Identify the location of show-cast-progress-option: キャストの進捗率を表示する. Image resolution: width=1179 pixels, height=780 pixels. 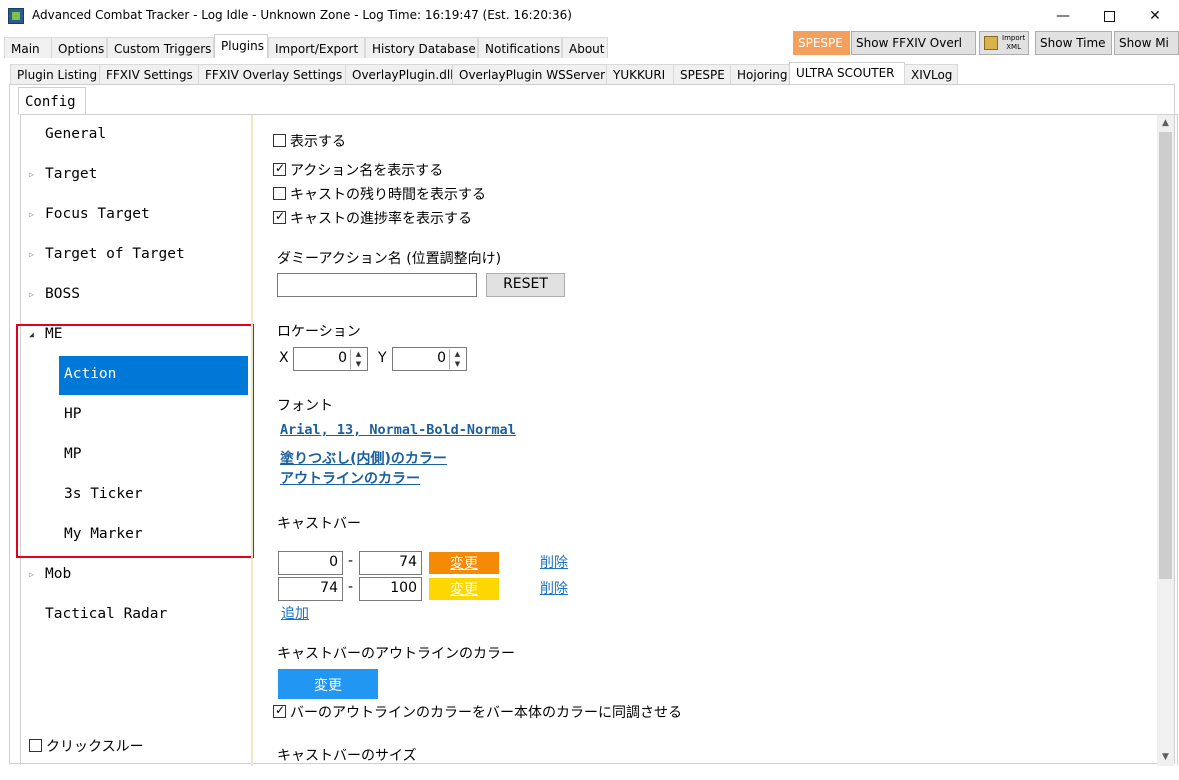
(372, 218).